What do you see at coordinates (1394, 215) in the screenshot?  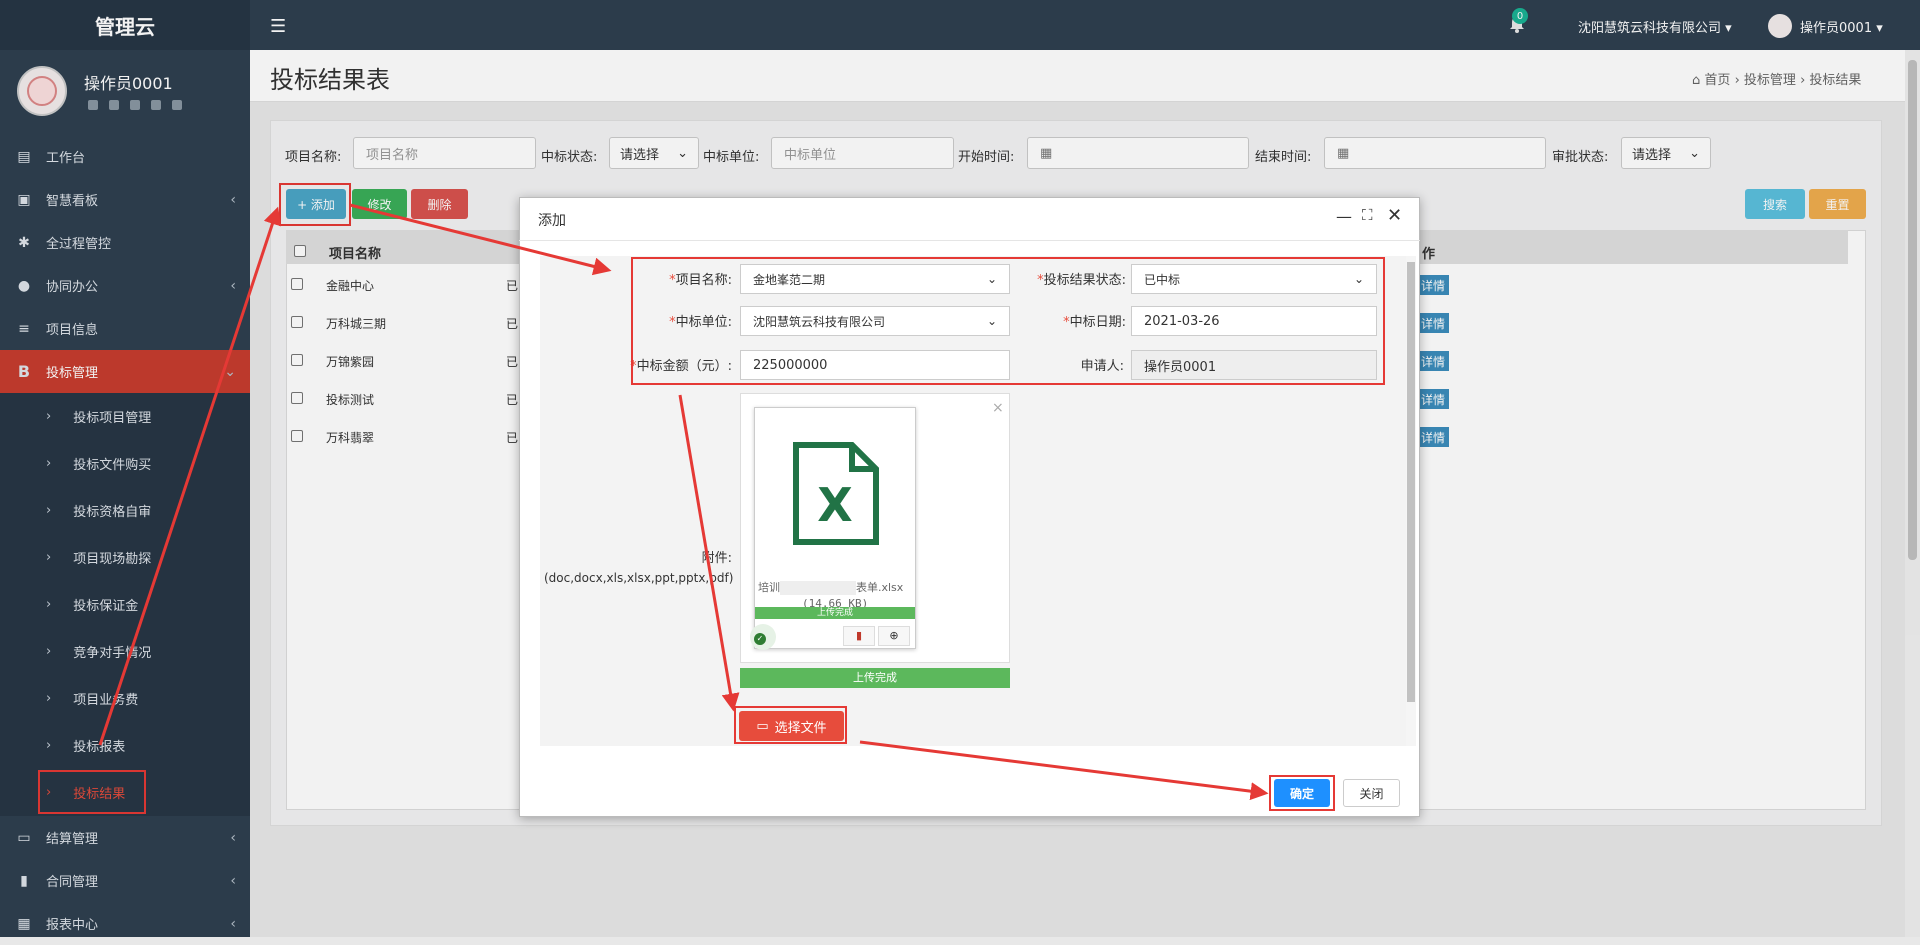 I see `close-icon: ✕` at bounding box center [1394, 215].